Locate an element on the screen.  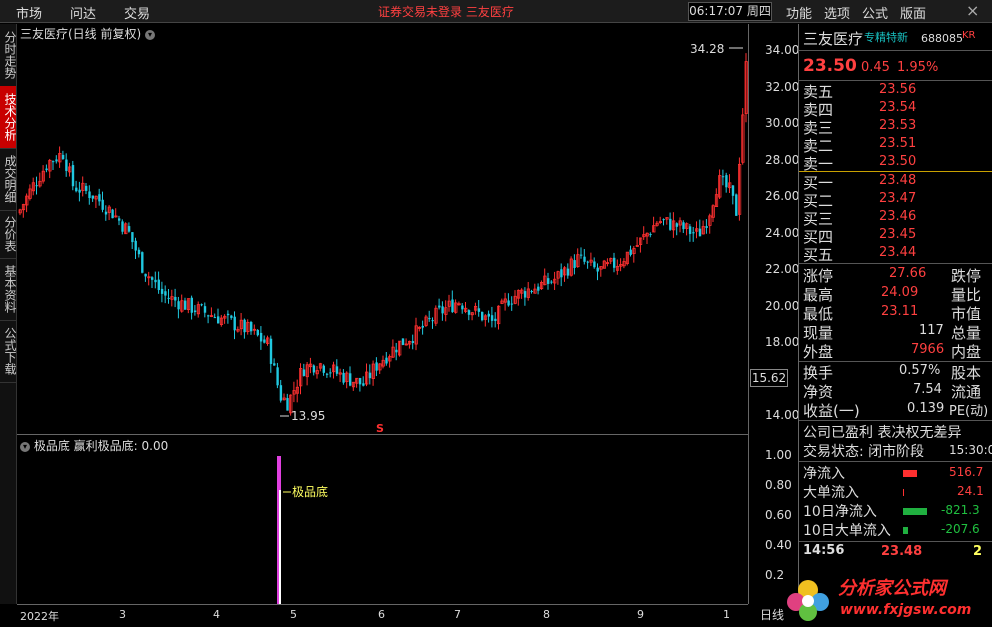
x-label: 4 is located at coordinates (216, 614).